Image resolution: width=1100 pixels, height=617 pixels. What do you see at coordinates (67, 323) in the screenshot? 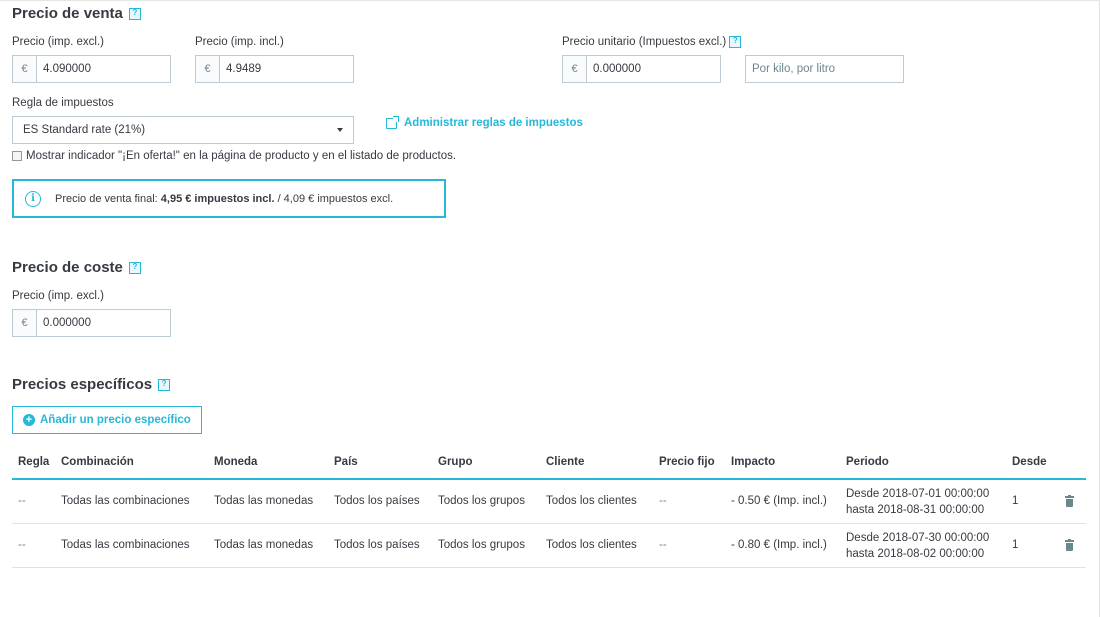
I see `cost-price-value: 0.000000` at bounding box center [67, 323].